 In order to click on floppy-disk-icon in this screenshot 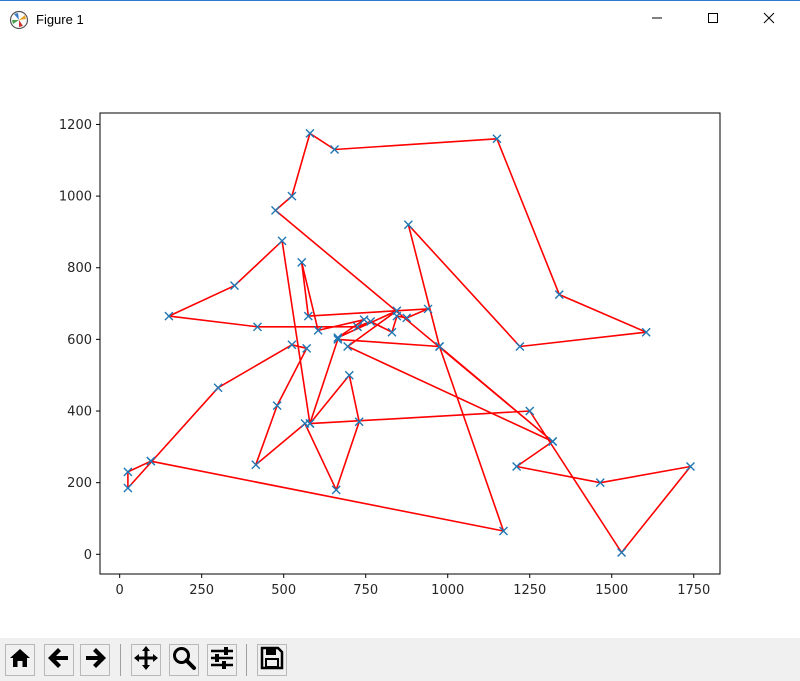, I will do `click(272, 660)`.